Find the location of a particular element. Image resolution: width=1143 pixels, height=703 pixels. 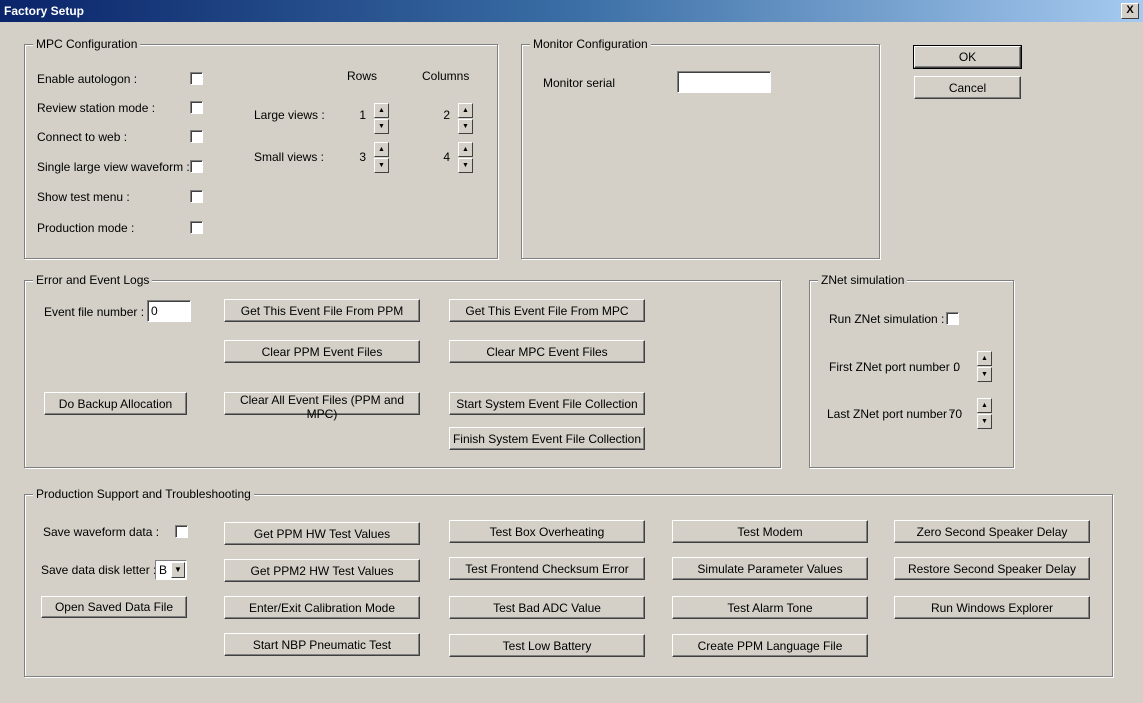

ok-button: OK is located at coordinates (967, 57).